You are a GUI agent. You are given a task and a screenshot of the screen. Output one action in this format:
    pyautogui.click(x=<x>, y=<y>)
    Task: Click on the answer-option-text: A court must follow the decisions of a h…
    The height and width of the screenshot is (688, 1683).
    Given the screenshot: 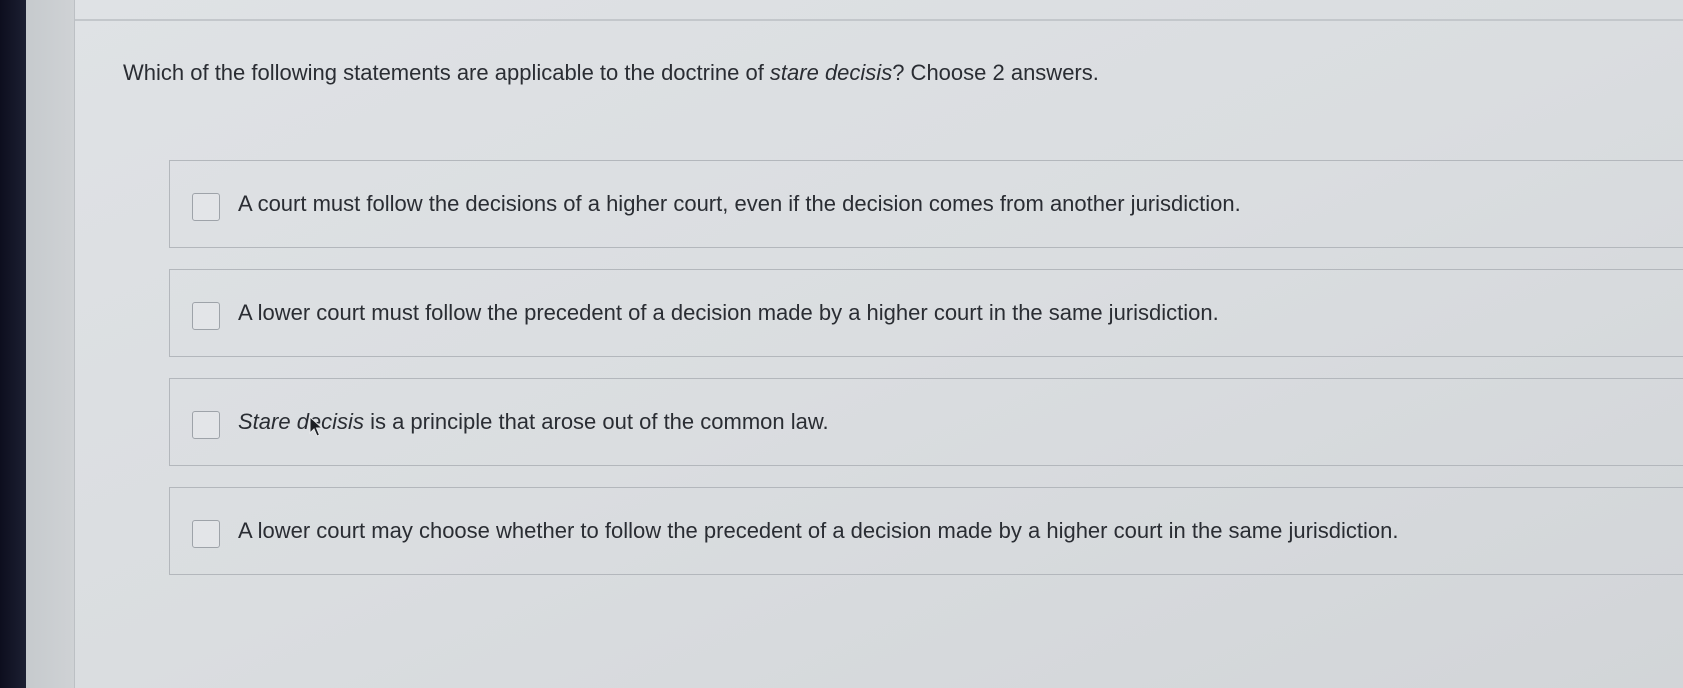 What is the action you would take?
    pyautogui.click(x=739, y=203)
    